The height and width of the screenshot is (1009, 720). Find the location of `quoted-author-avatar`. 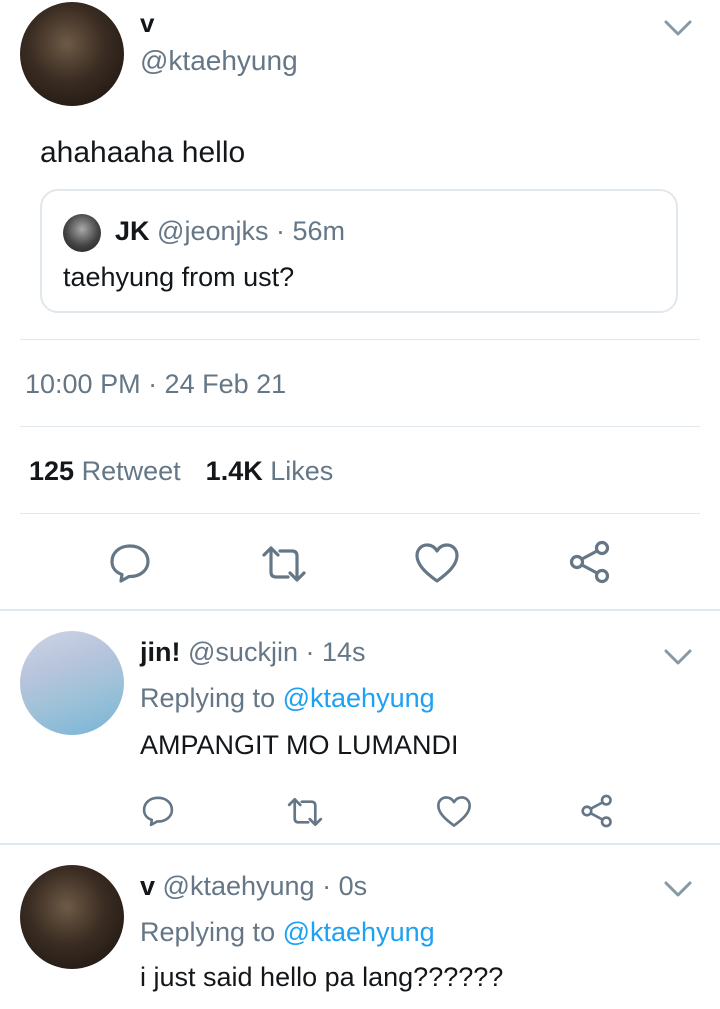

quoted-author-avatar is located at coordinates (82, 233).